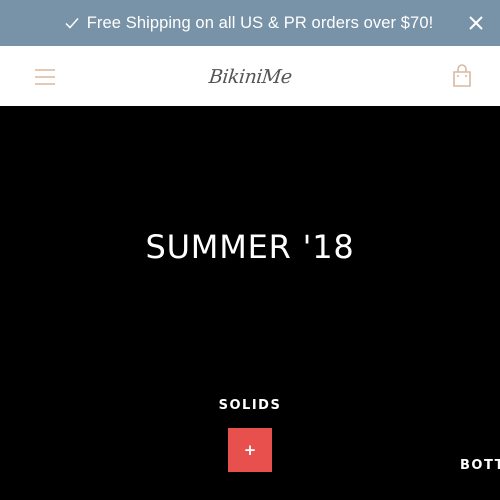  What do you see at coordinates (480, 465) in the screenshot?
I see `collection-label-bottoms: BOTT` at bounding box center [480, 465].